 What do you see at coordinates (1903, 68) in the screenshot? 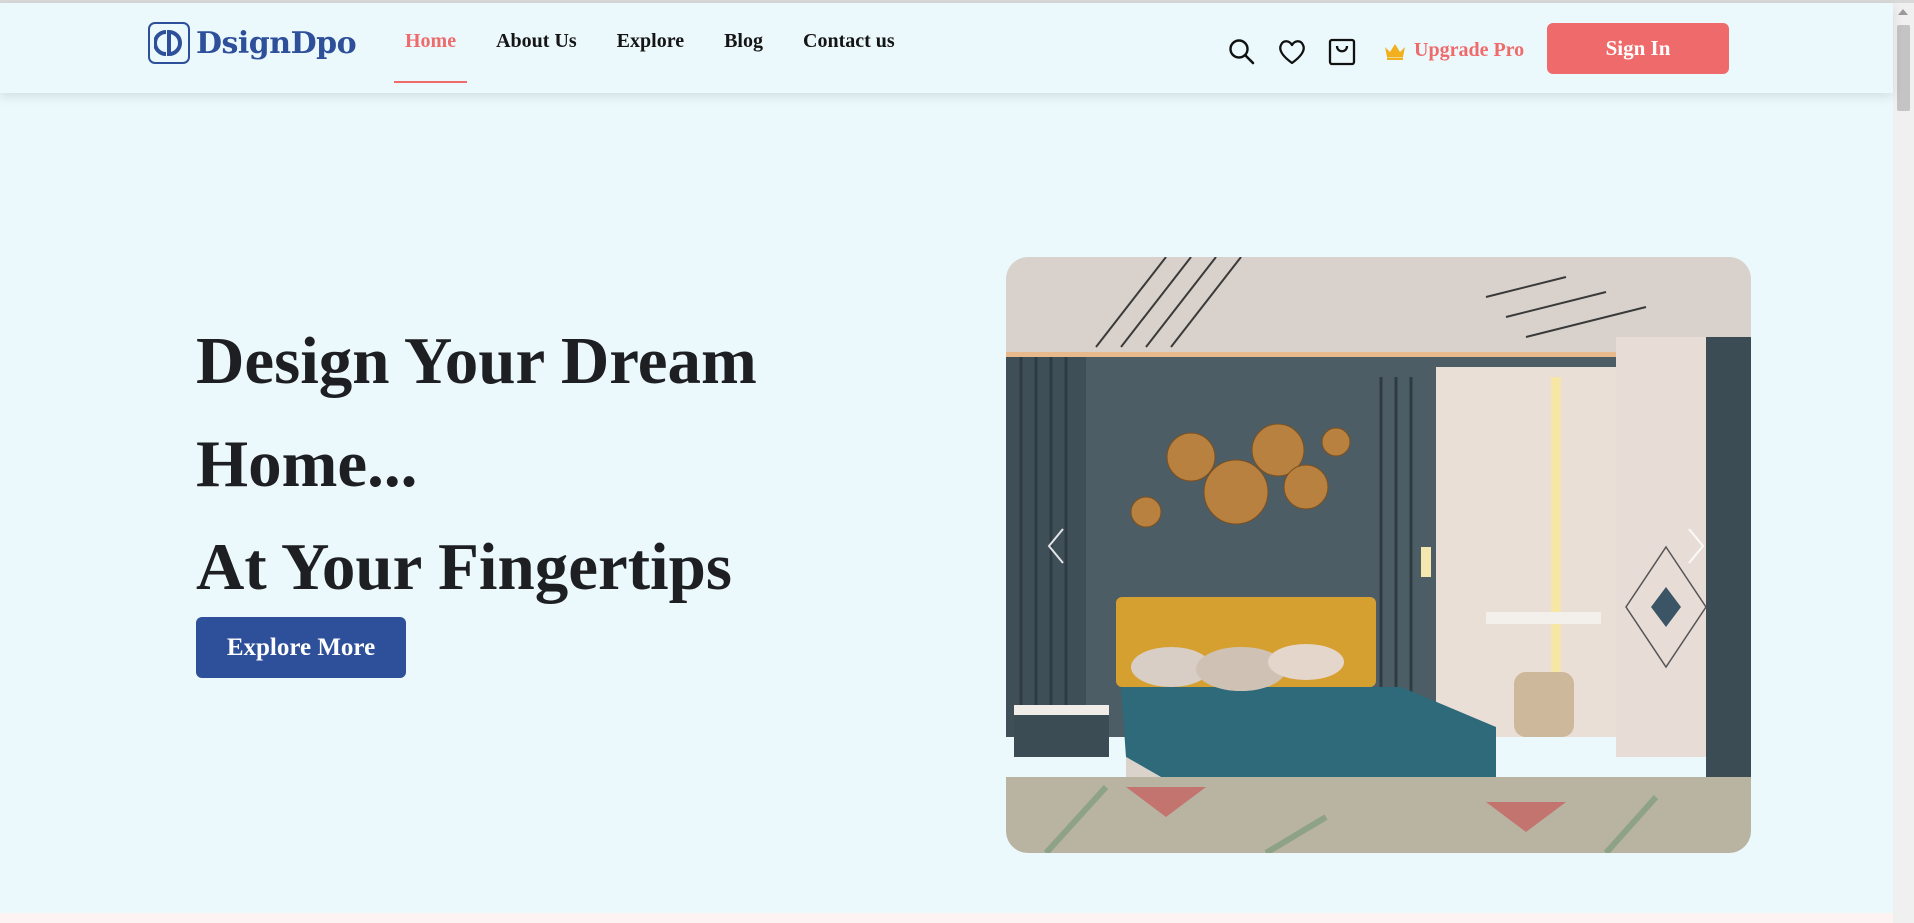
I see `scroll-thumb` at bounding box center [1903, 68].